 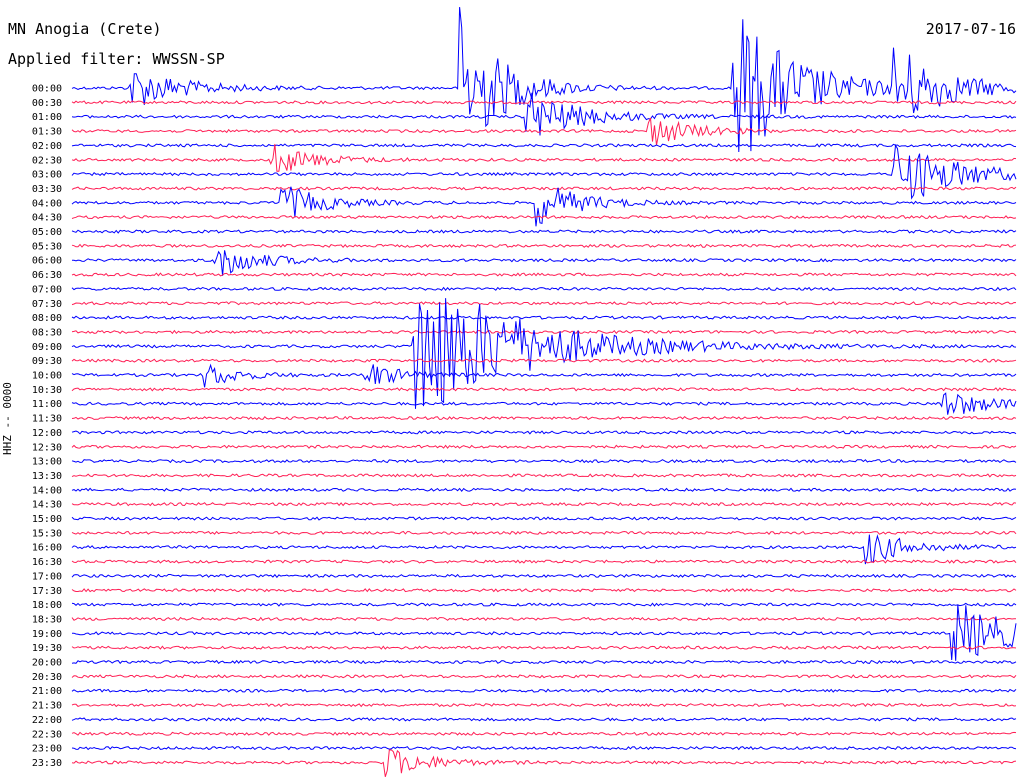 What do you see at coordinates (47, 347) in the screenshot?
I see `row-time-label: 09:00` at bounding box center [47, 347].